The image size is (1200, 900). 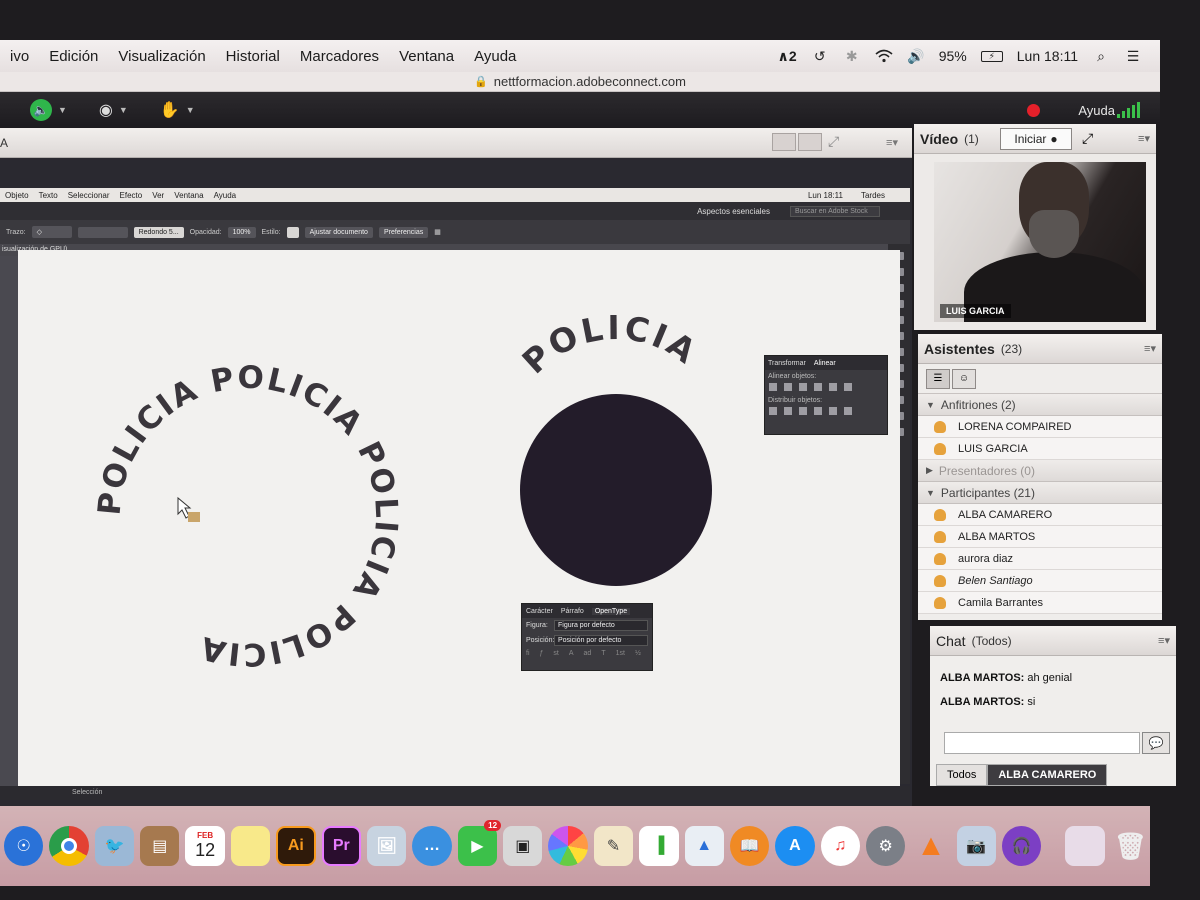 I want to click on position-select: Posición por defecto, so click(x=601, y=640).